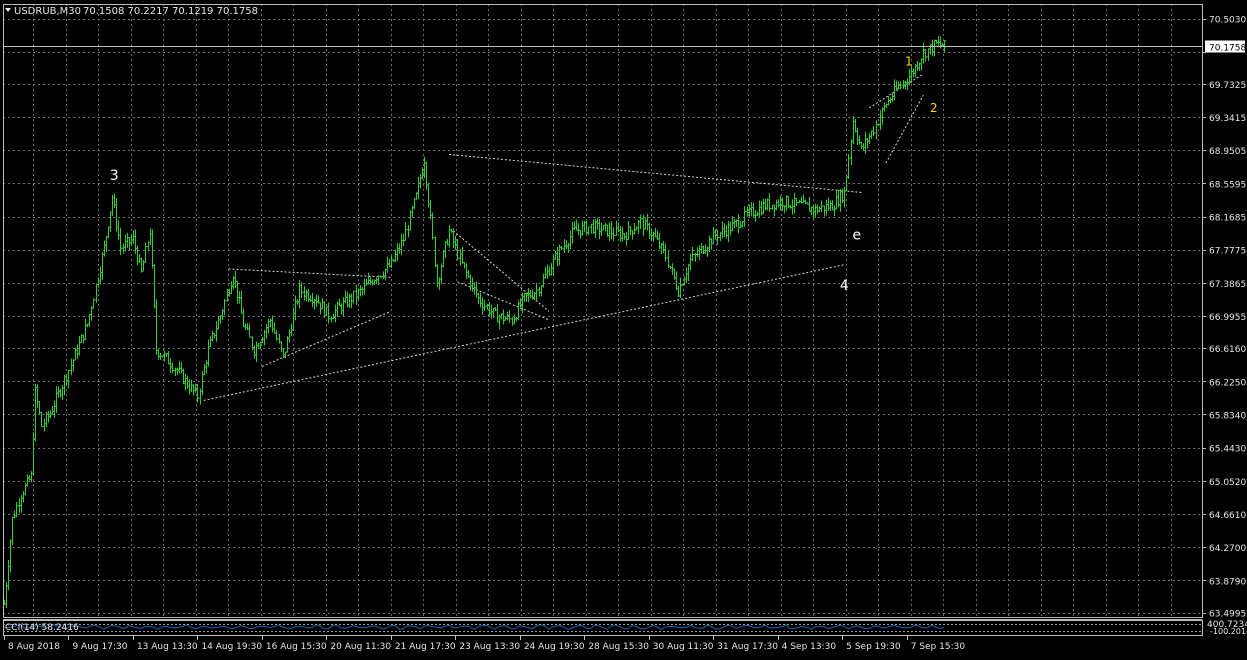 The image size is (1247, 660). Describe the element at coordinates (42, 628) in the screenshot. I see `cci-label: CCI(14) 58.2416` at that location.